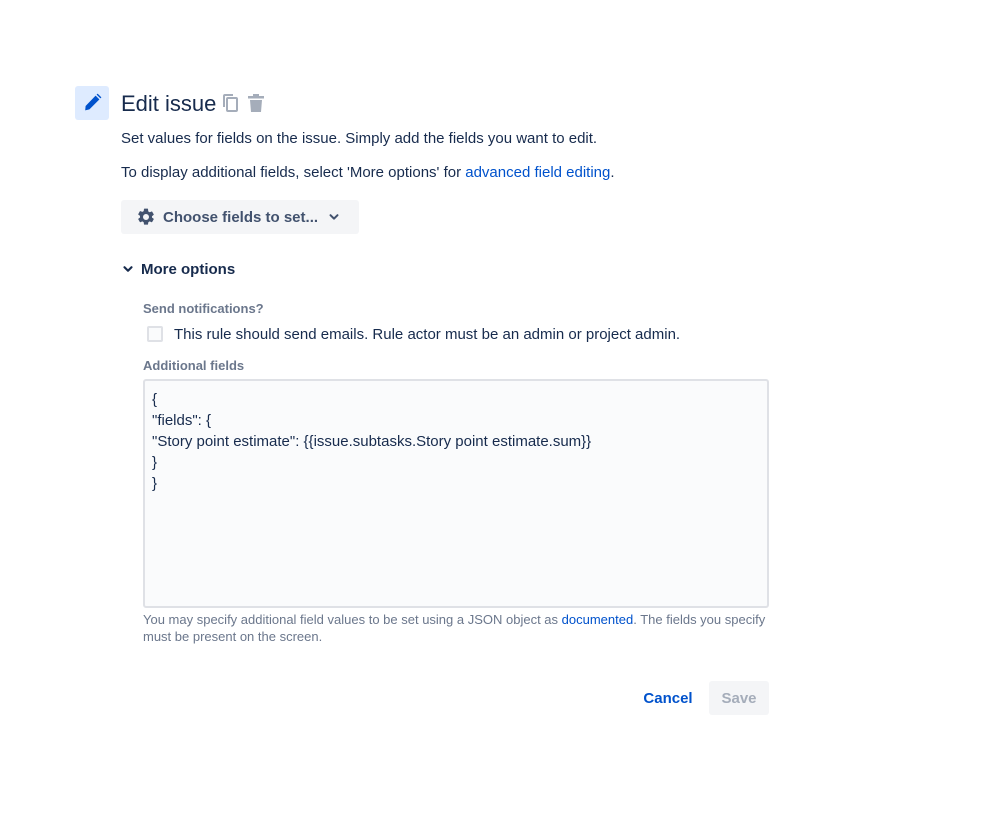  I want to click on gear-icon, so click(146, 216).